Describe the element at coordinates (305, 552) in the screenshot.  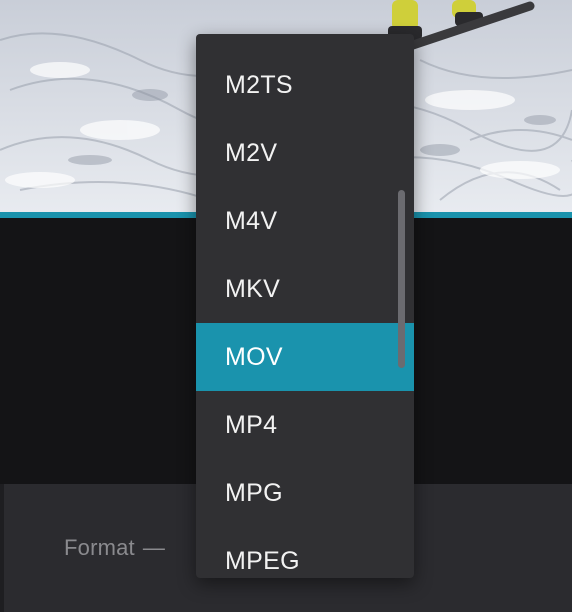
I see `format-option-mpeg: MPEG` at that location.